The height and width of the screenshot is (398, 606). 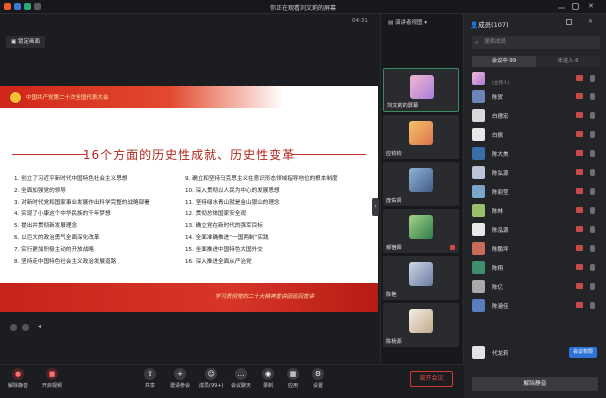 What do you see at coordinates (583, 352) in the screenshot?
I see `member-action-button: 会议权限` at bounding box center [583, 352].